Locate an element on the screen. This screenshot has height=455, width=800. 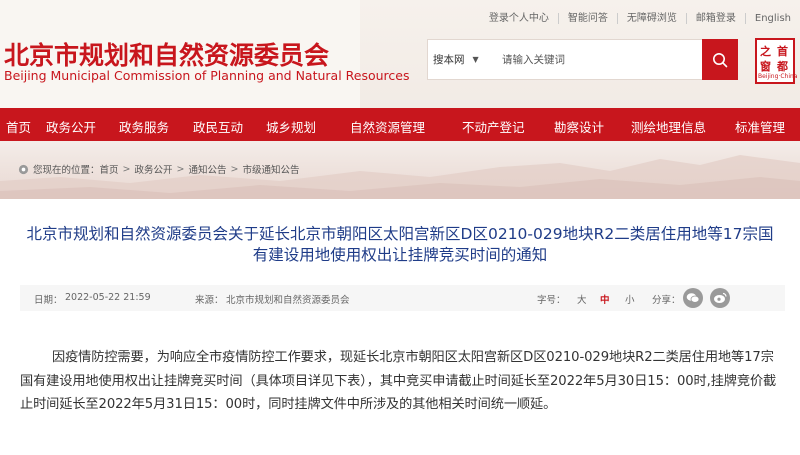
source-label: 来源： is located at coordinates (209, 300).